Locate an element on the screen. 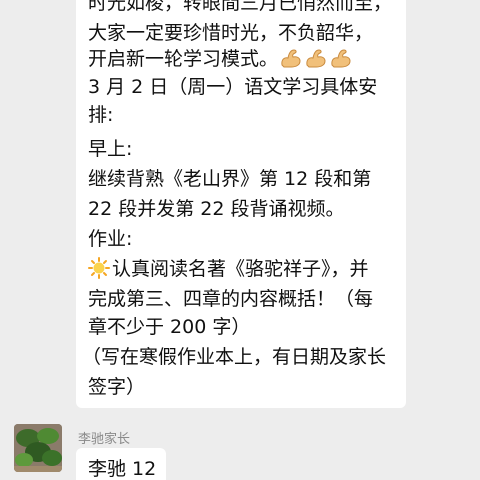 This screenshot has height=480, width=480. message-line: 继续背熟《老山界》第 12 段和第 is located at coordinates (230, 179).